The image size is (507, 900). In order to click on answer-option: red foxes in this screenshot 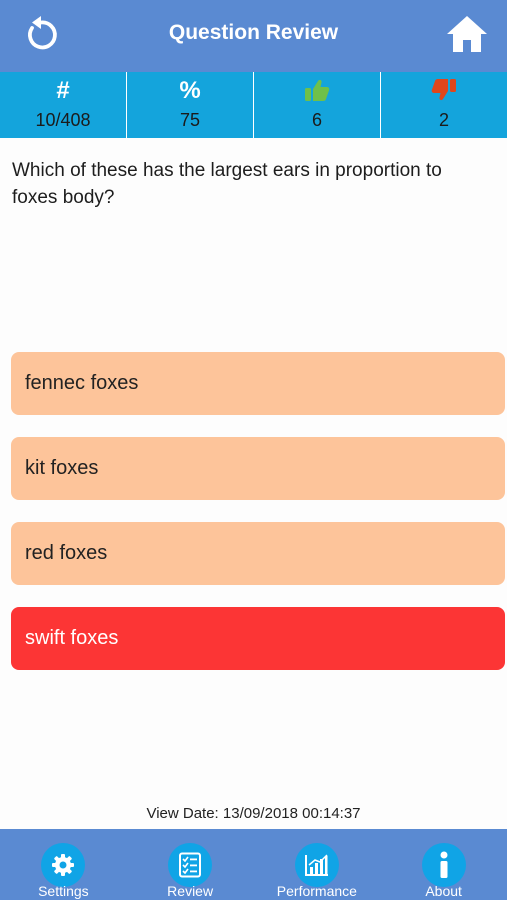, I will do `click(258, 553)`.